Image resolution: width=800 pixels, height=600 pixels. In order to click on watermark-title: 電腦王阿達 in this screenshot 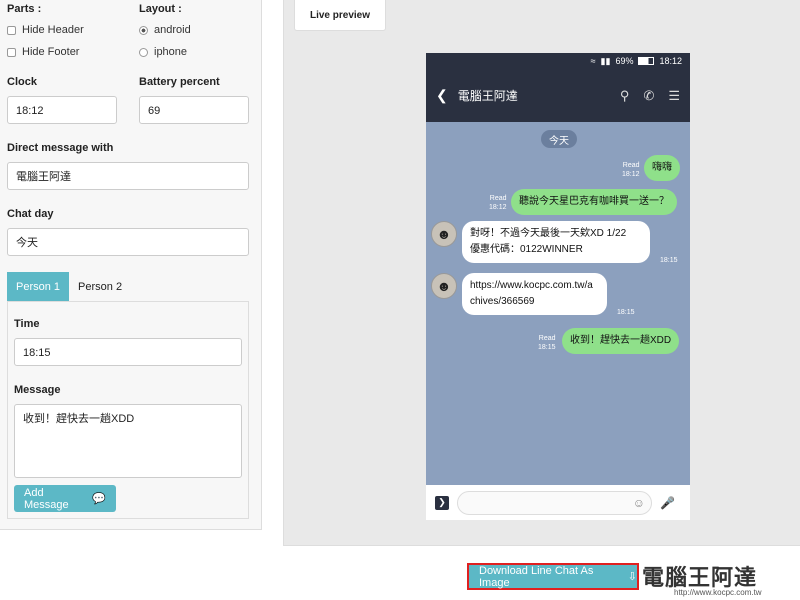, I will do `click(700, 577)`.